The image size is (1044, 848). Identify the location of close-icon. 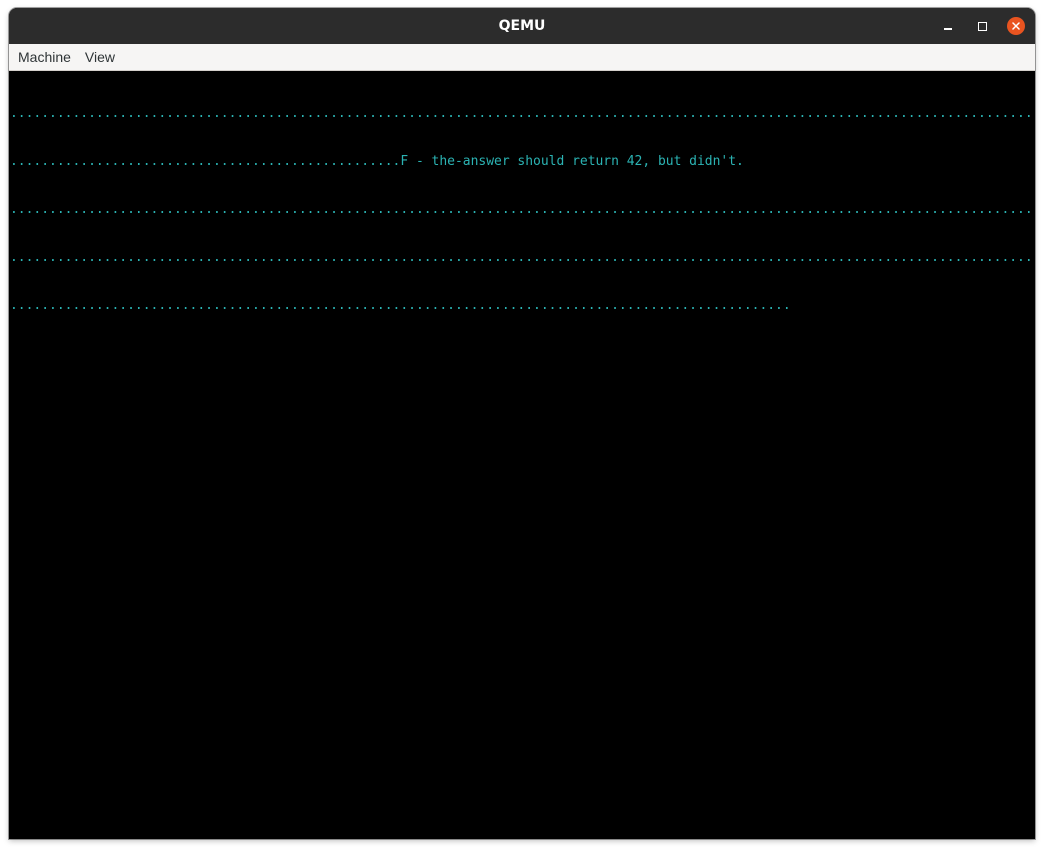
(1016, 26).